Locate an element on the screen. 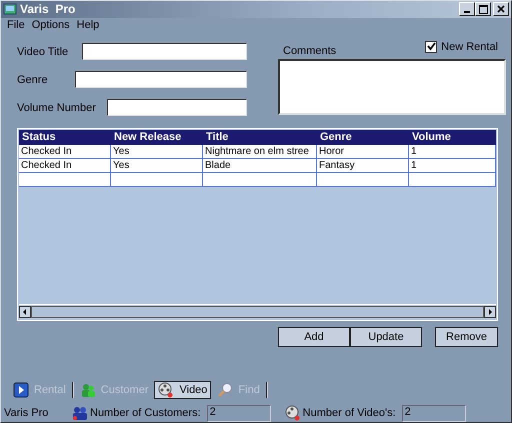  film-icon is located at coordinates (21, 390).